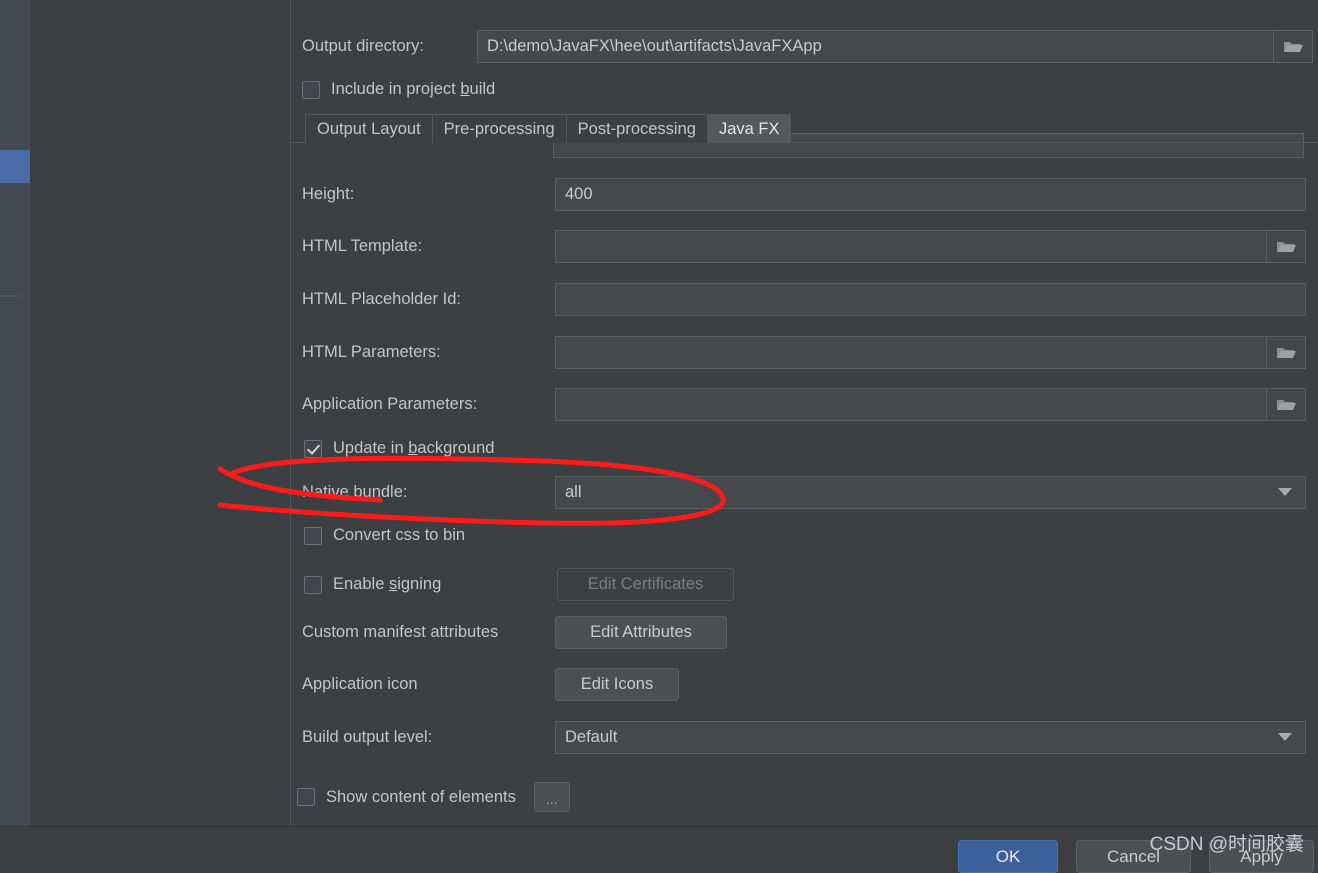 Image resolution: width=1318 pixels, height=873 pixels. What do you see at coordinates (306, 797) in the screenshot?
I see `show-content-of-elements-checkbox` at bounding box center [306, 797].